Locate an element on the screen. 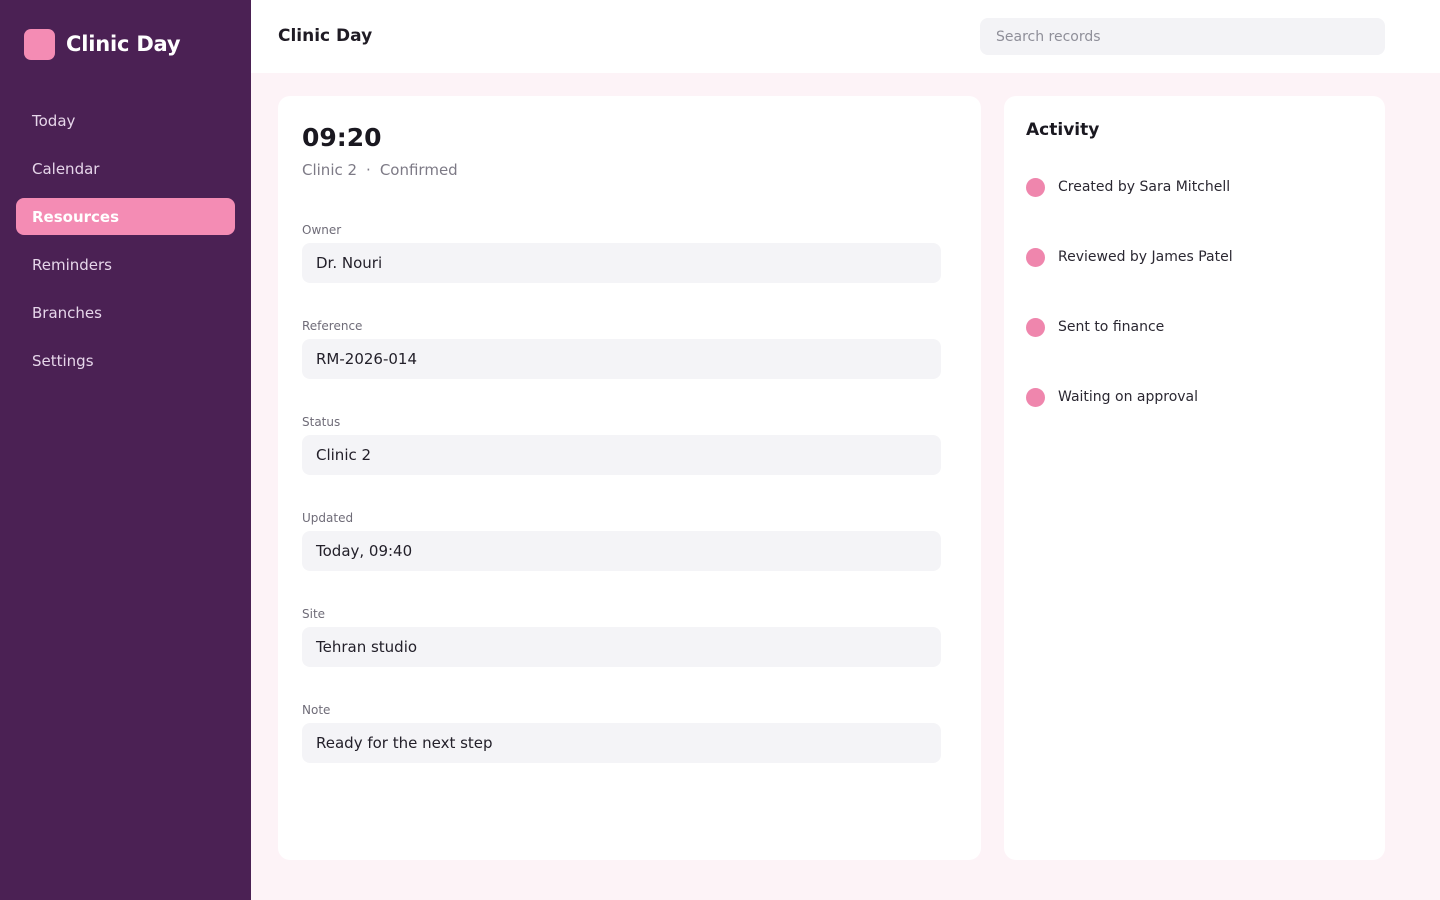 The height and width of the screenshot is (900, 1440). activity-item: Sent to finance is located at coordinates (1196, 353).